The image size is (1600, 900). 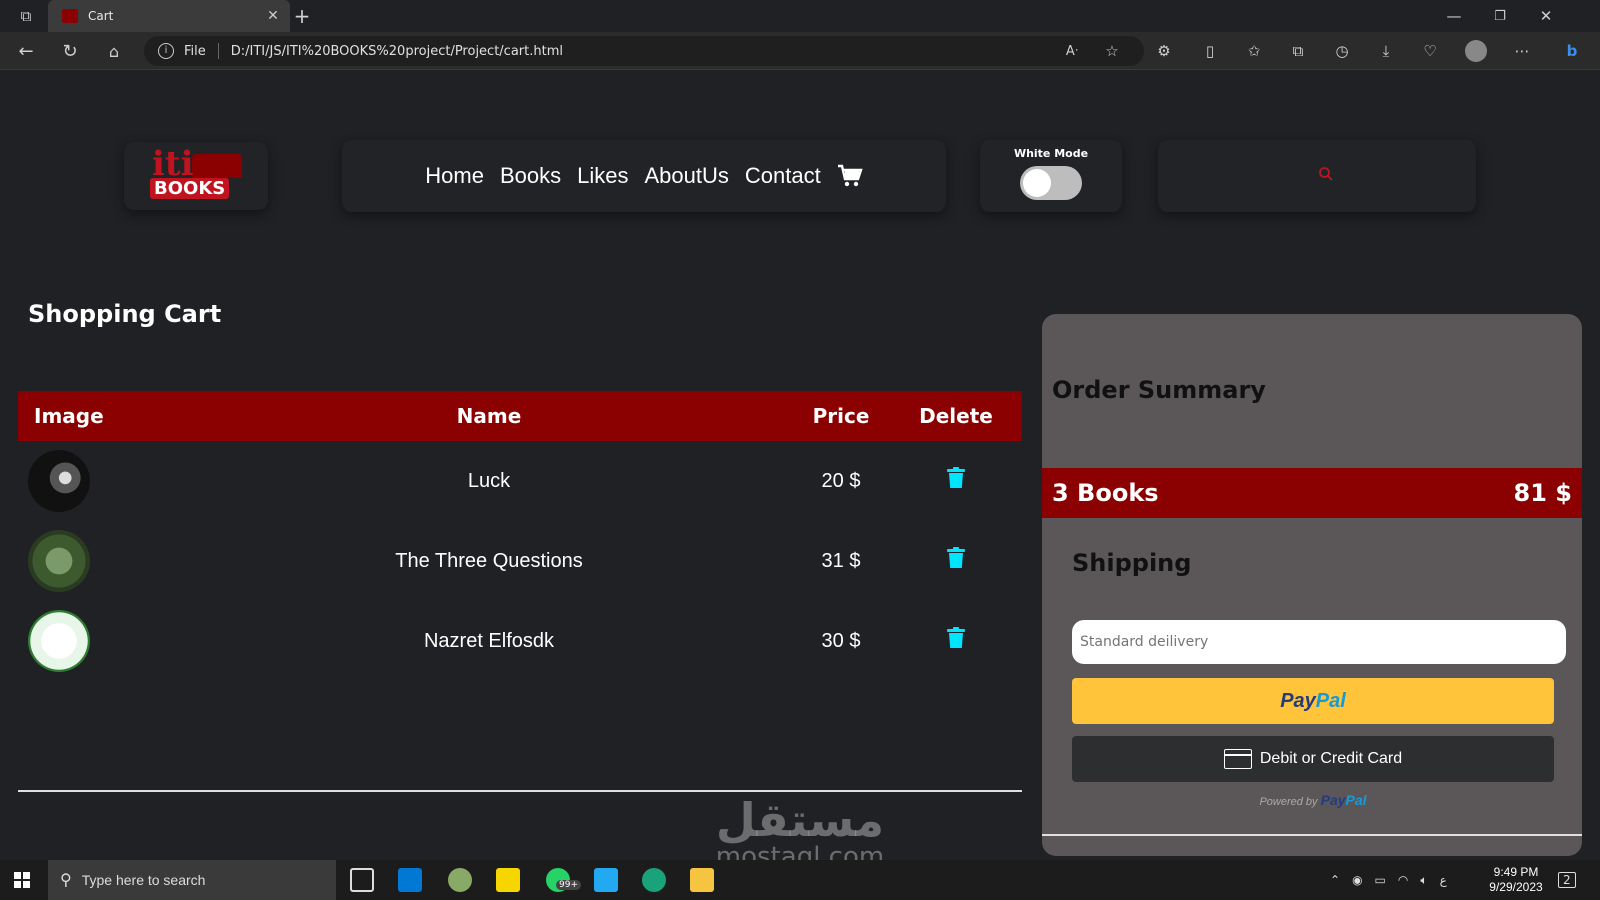 I want to click on nav-aboutus: AboutUs, so click(x=686, y=176).